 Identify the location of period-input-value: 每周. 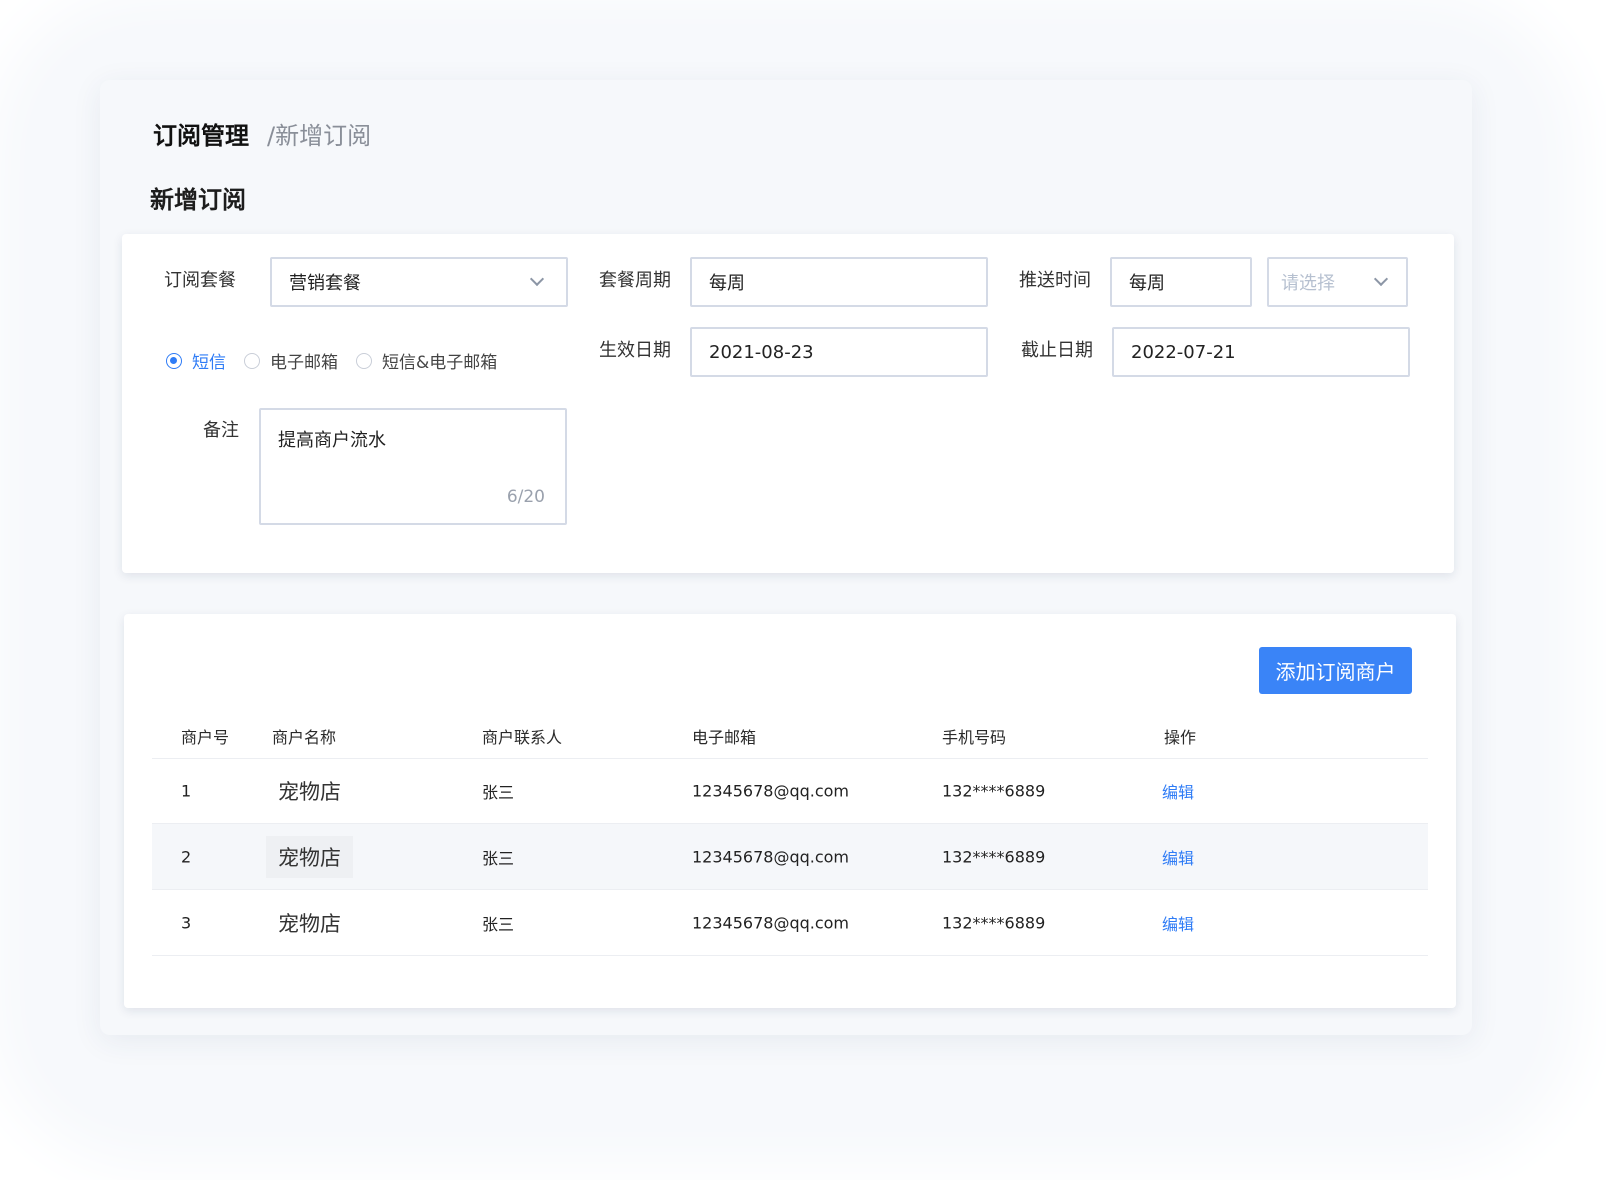
(727, 283).